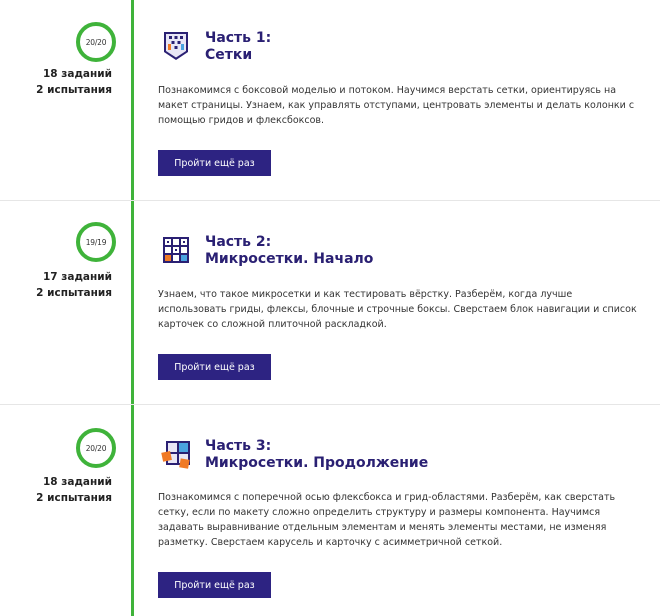 Image resolution: width=660 pixels, height=616 pixels. I want to click on chapter-title: Часть 1: Сетки, so click(238, 47).